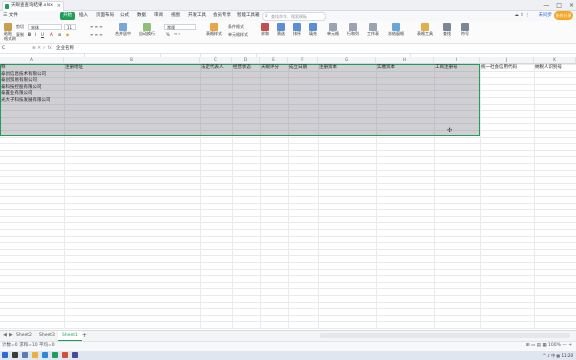 This screenshot has width=576, height=360. Describe the element at coordinates (281, 29) in the screenshot. I see `filter-button: 筛选` at that location.